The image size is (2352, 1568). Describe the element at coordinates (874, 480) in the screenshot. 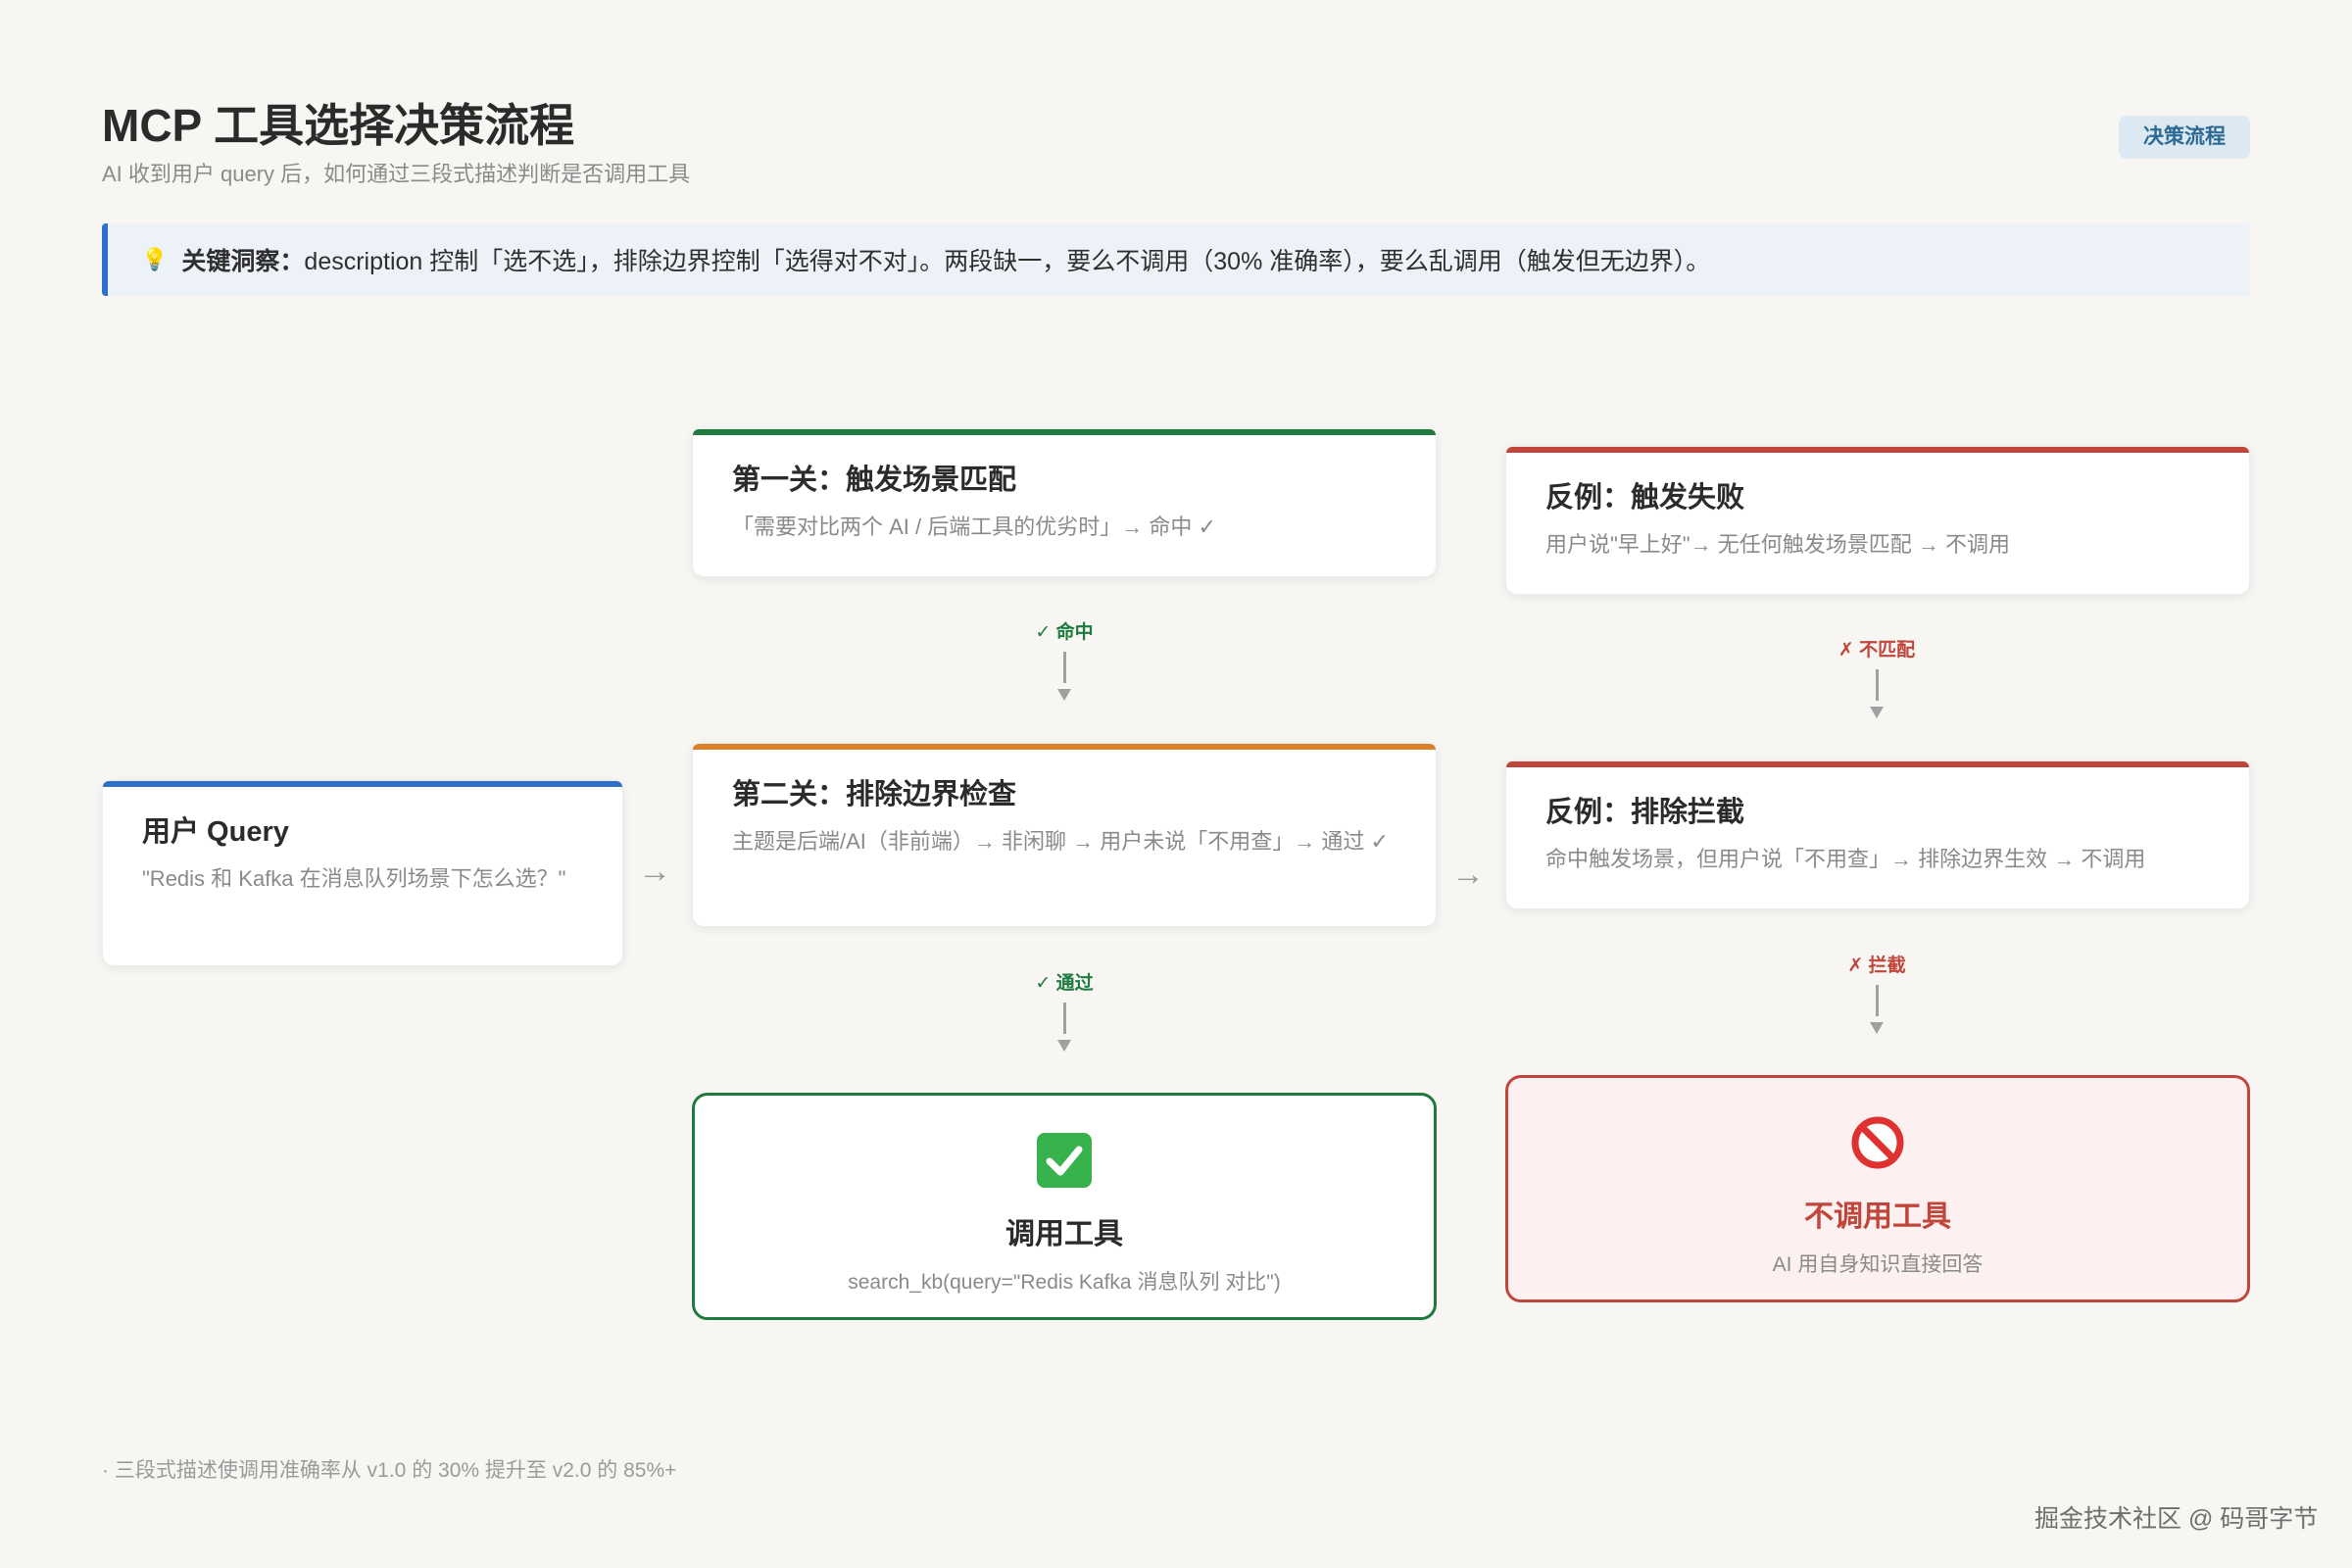

I see `node-title: 第一关：触发场景匹配` at that location.